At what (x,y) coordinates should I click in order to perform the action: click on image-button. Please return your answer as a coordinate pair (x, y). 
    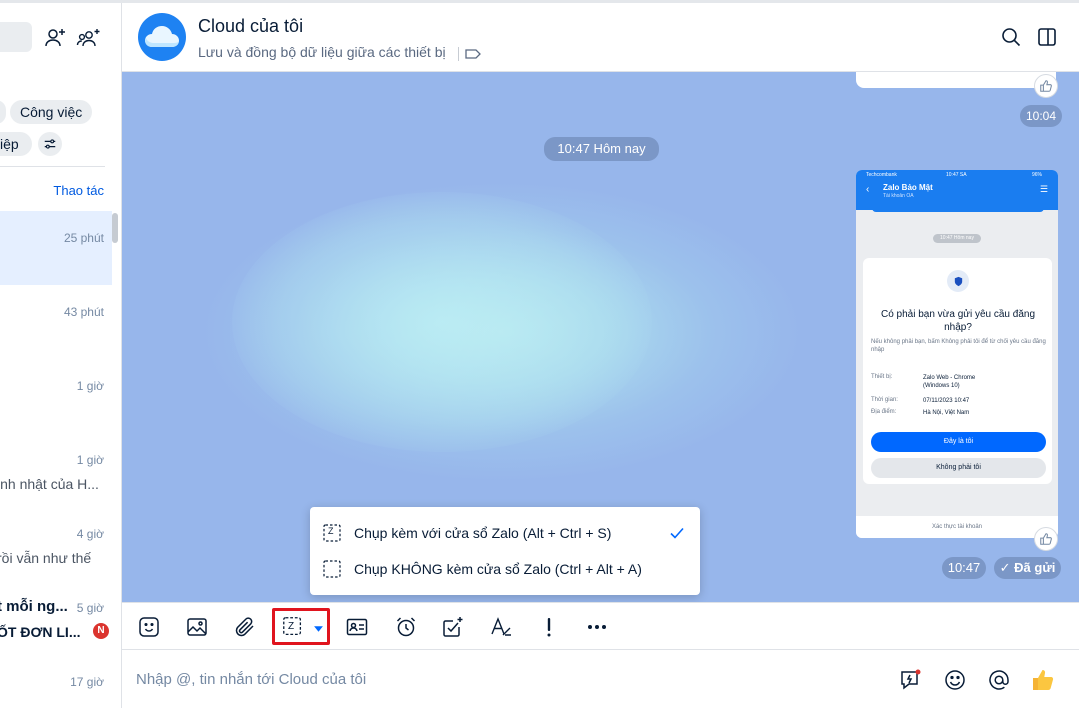
    Looking at the image, I should click on (197, 627).